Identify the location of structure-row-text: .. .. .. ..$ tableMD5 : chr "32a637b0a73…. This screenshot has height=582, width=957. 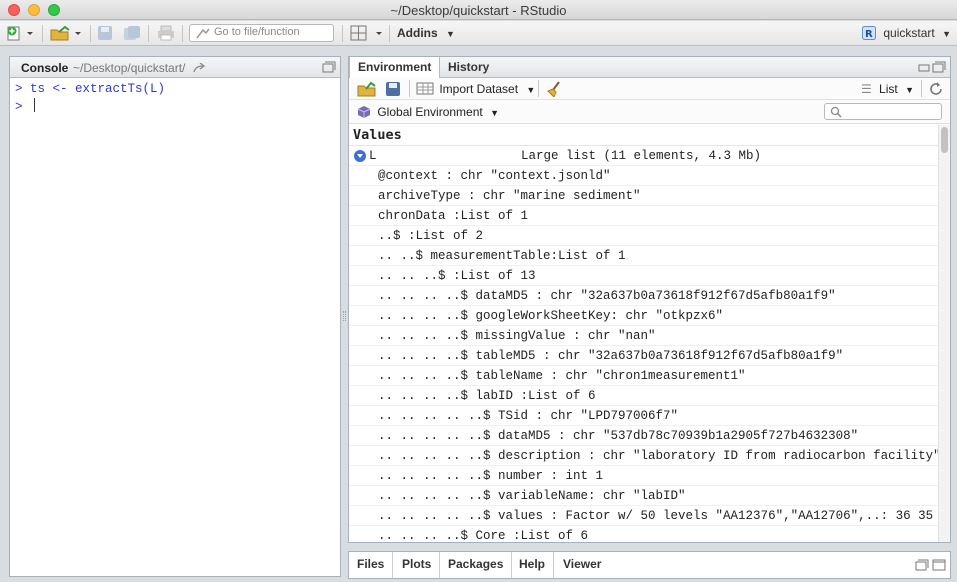
(611, 356).